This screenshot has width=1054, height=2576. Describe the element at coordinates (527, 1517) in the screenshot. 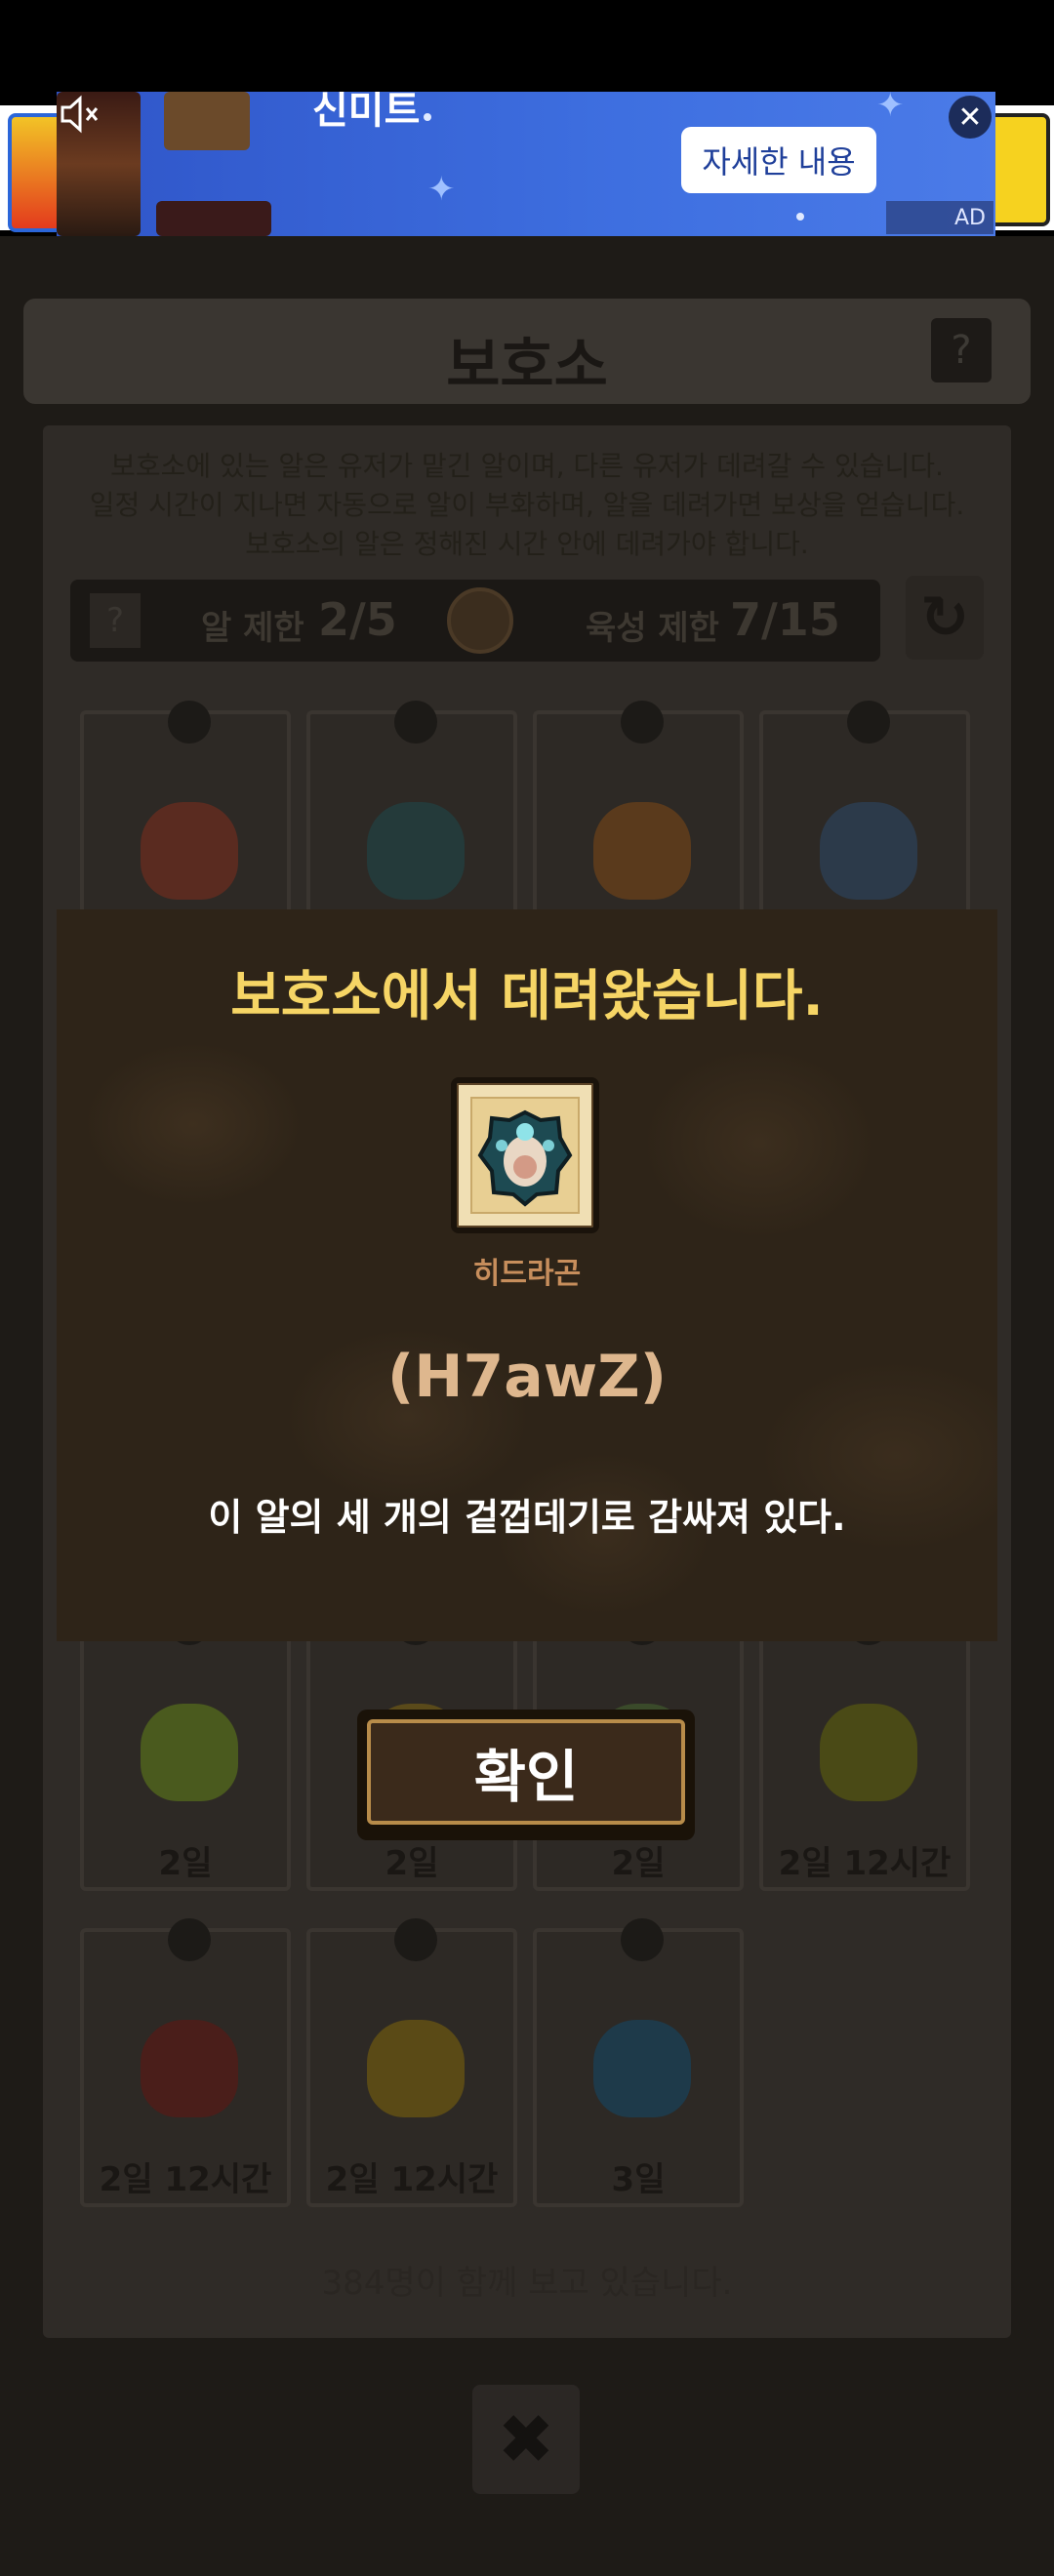

I see `reward-description: 이 알의 세 개의 겉껍데기로 감싸져 있다.` at that location.